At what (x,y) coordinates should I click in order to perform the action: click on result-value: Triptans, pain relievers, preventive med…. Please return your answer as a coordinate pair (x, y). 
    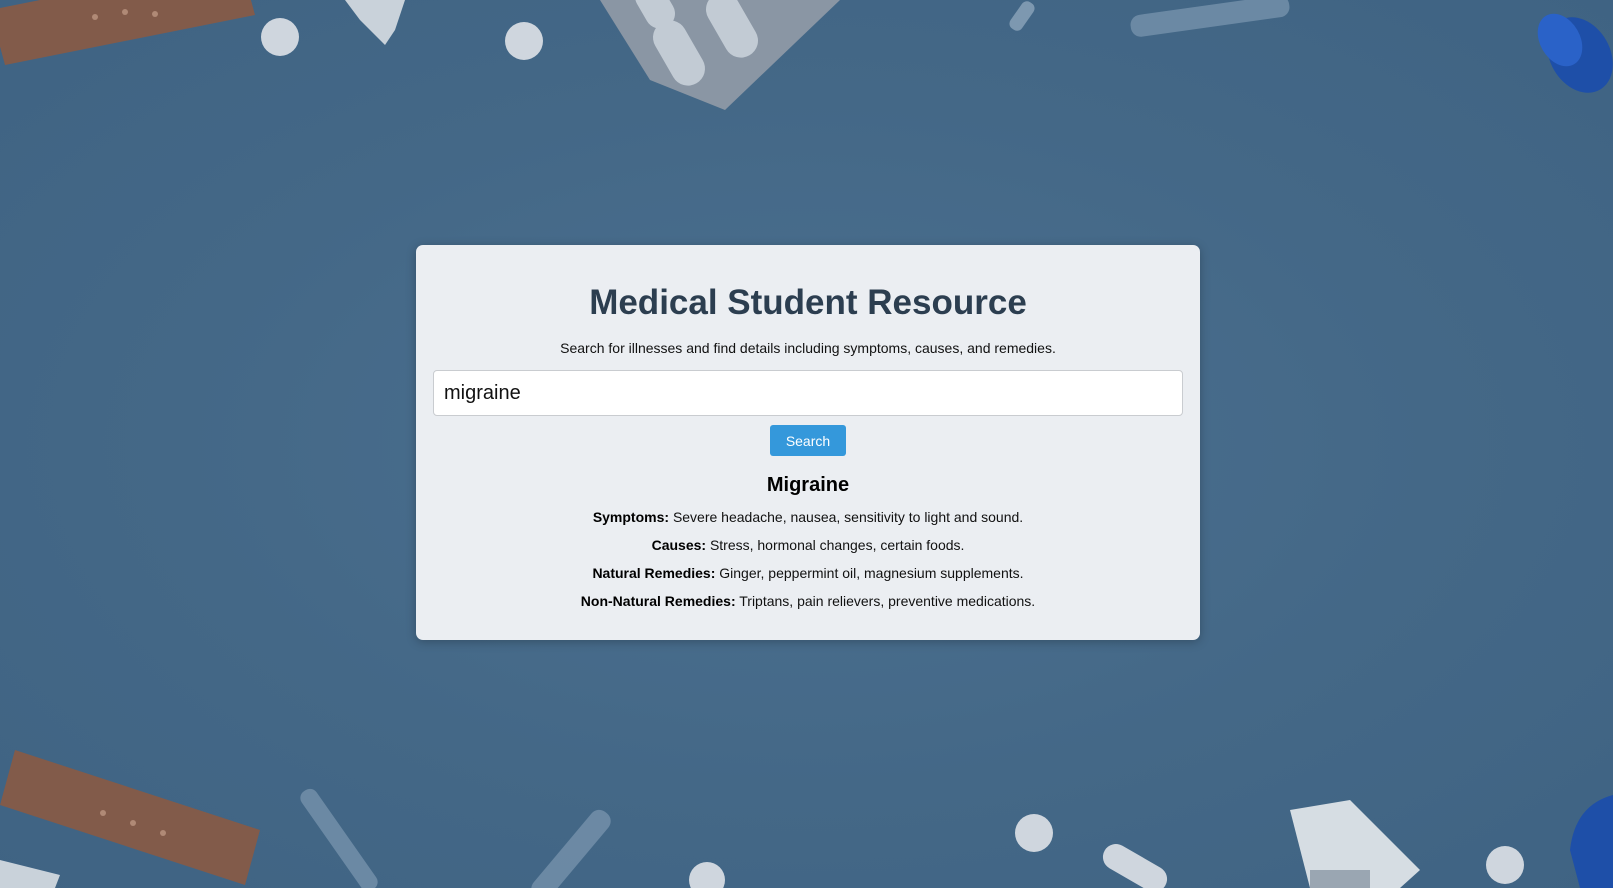
    Looking at the image, I should click on (887, 601).